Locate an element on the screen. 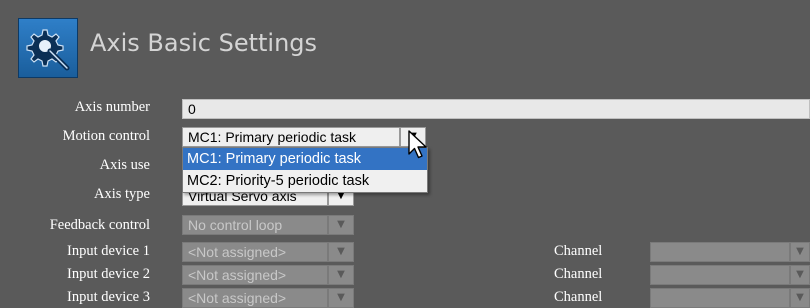  input-device-2-select: <Not assigned> is located at coordinates (255, 275).